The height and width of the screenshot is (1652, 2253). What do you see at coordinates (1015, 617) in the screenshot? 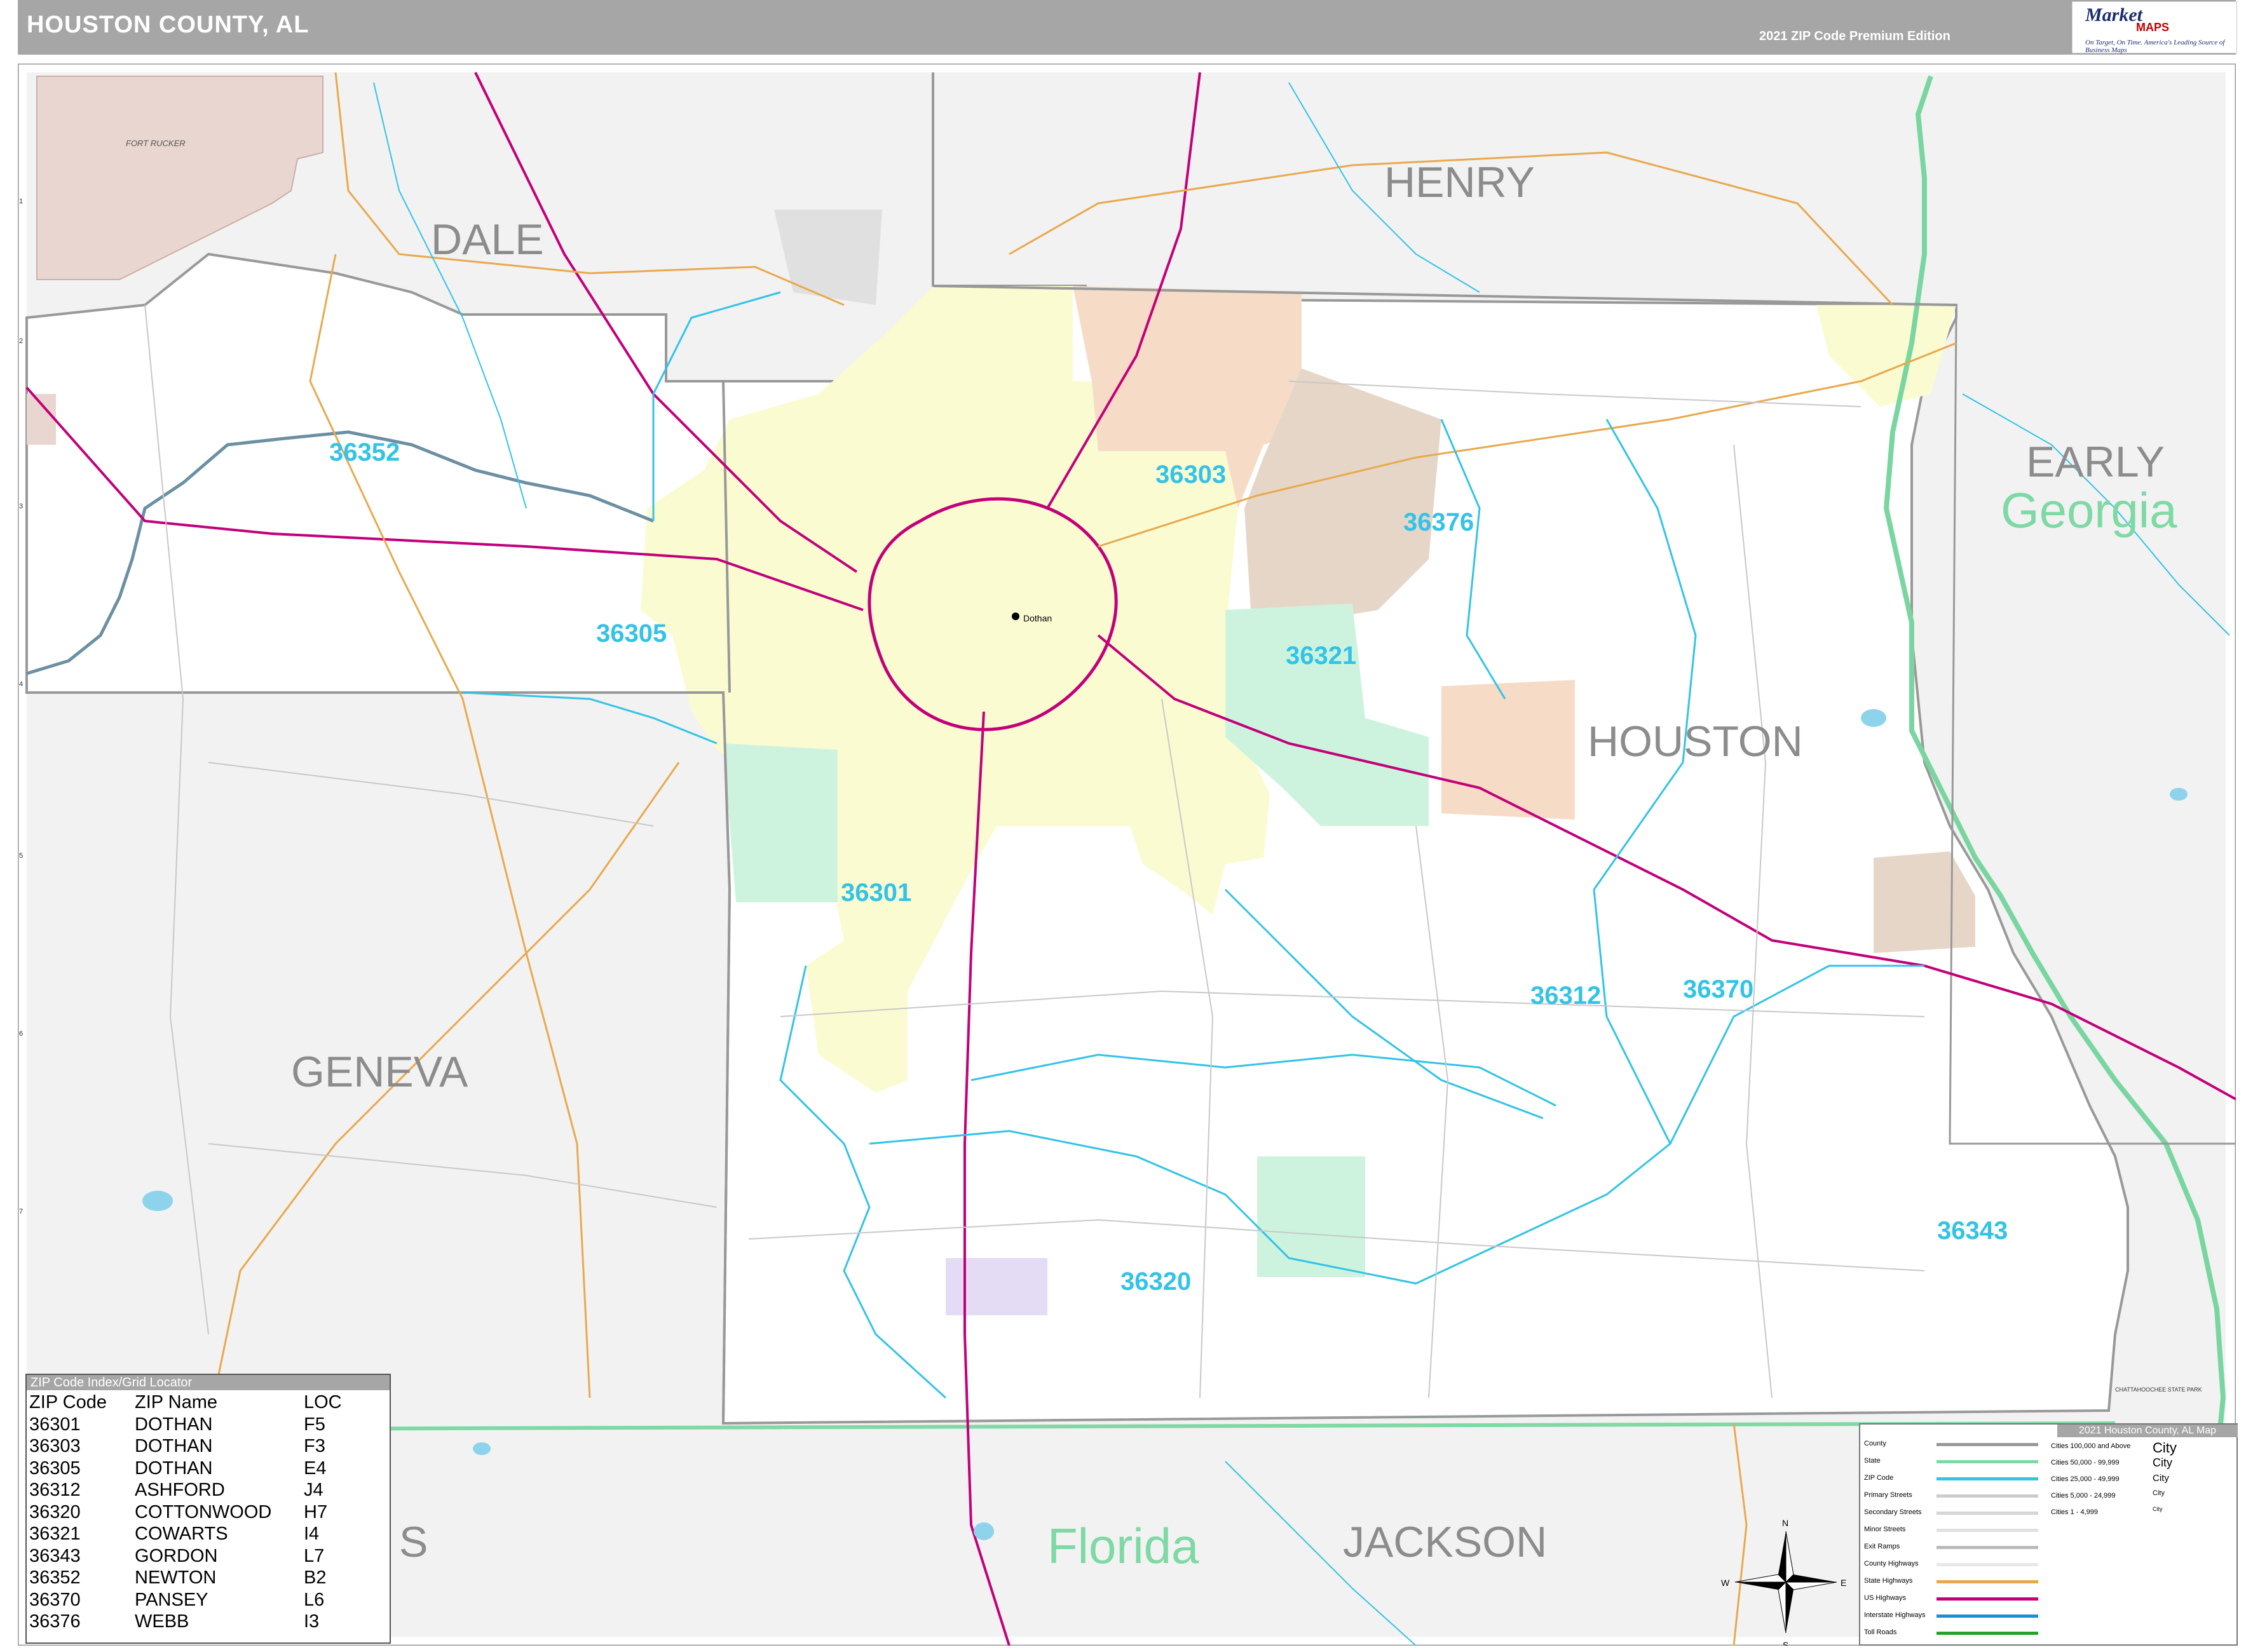
I see `dothan-city-dot` at bounding box center [1015, 617].